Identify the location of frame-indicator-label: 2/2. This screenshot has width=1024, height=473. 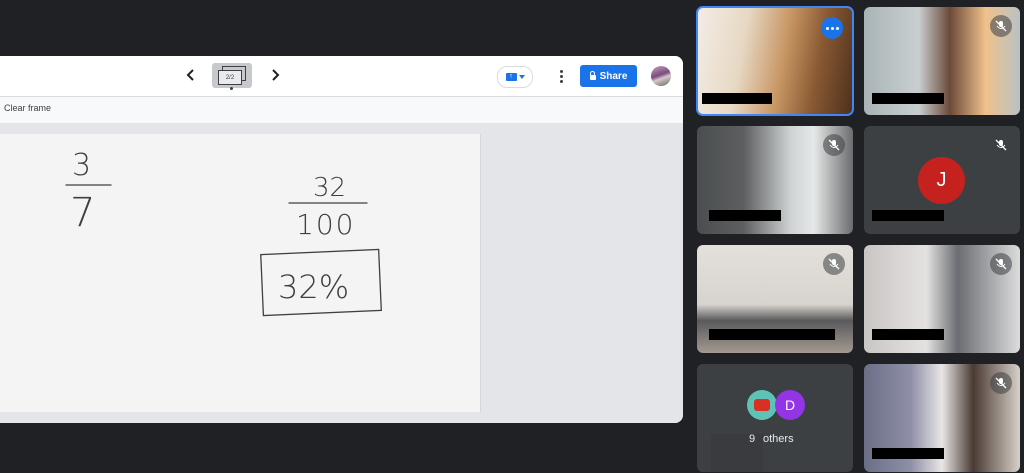
(230, 77).